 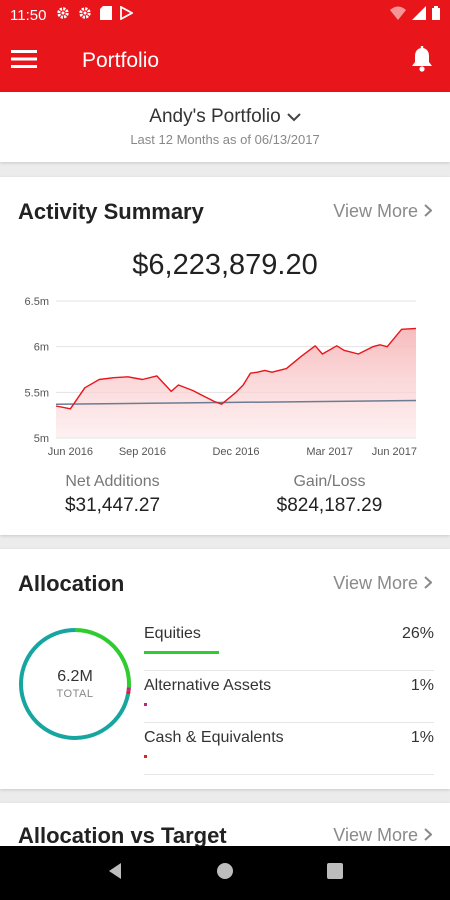 I want to click on back-triangle-icon, so click(x=115, y=873).